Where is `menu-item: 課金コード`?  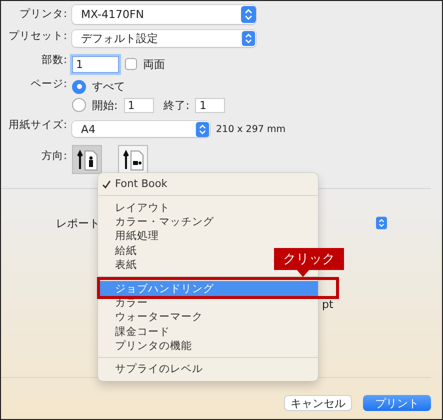
menu-item: 課金コード is located at coordinates (208, 331).